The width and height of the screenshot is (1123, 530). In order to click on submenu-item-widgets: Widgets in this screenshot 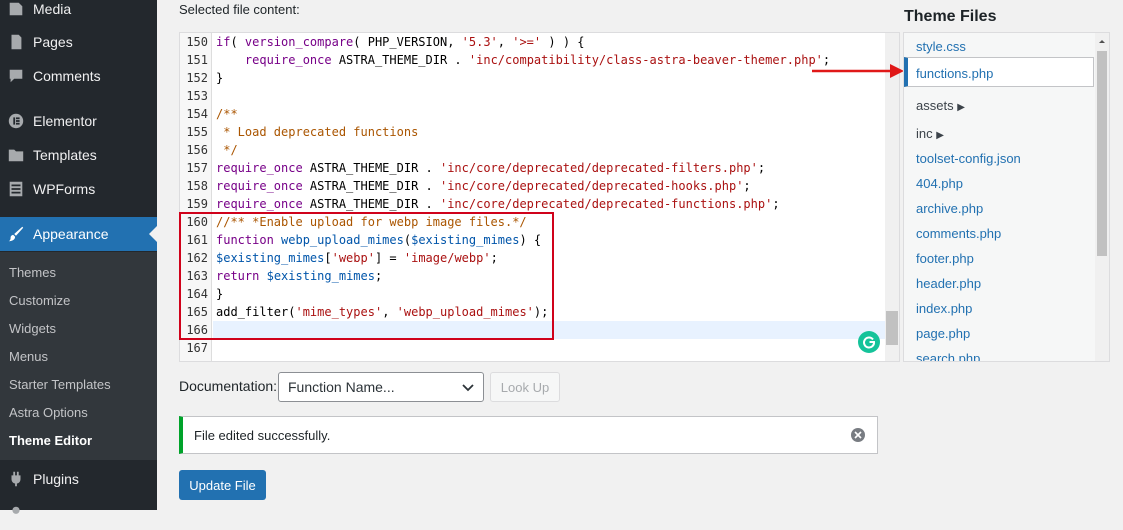, I will do `click(32, 328)`.